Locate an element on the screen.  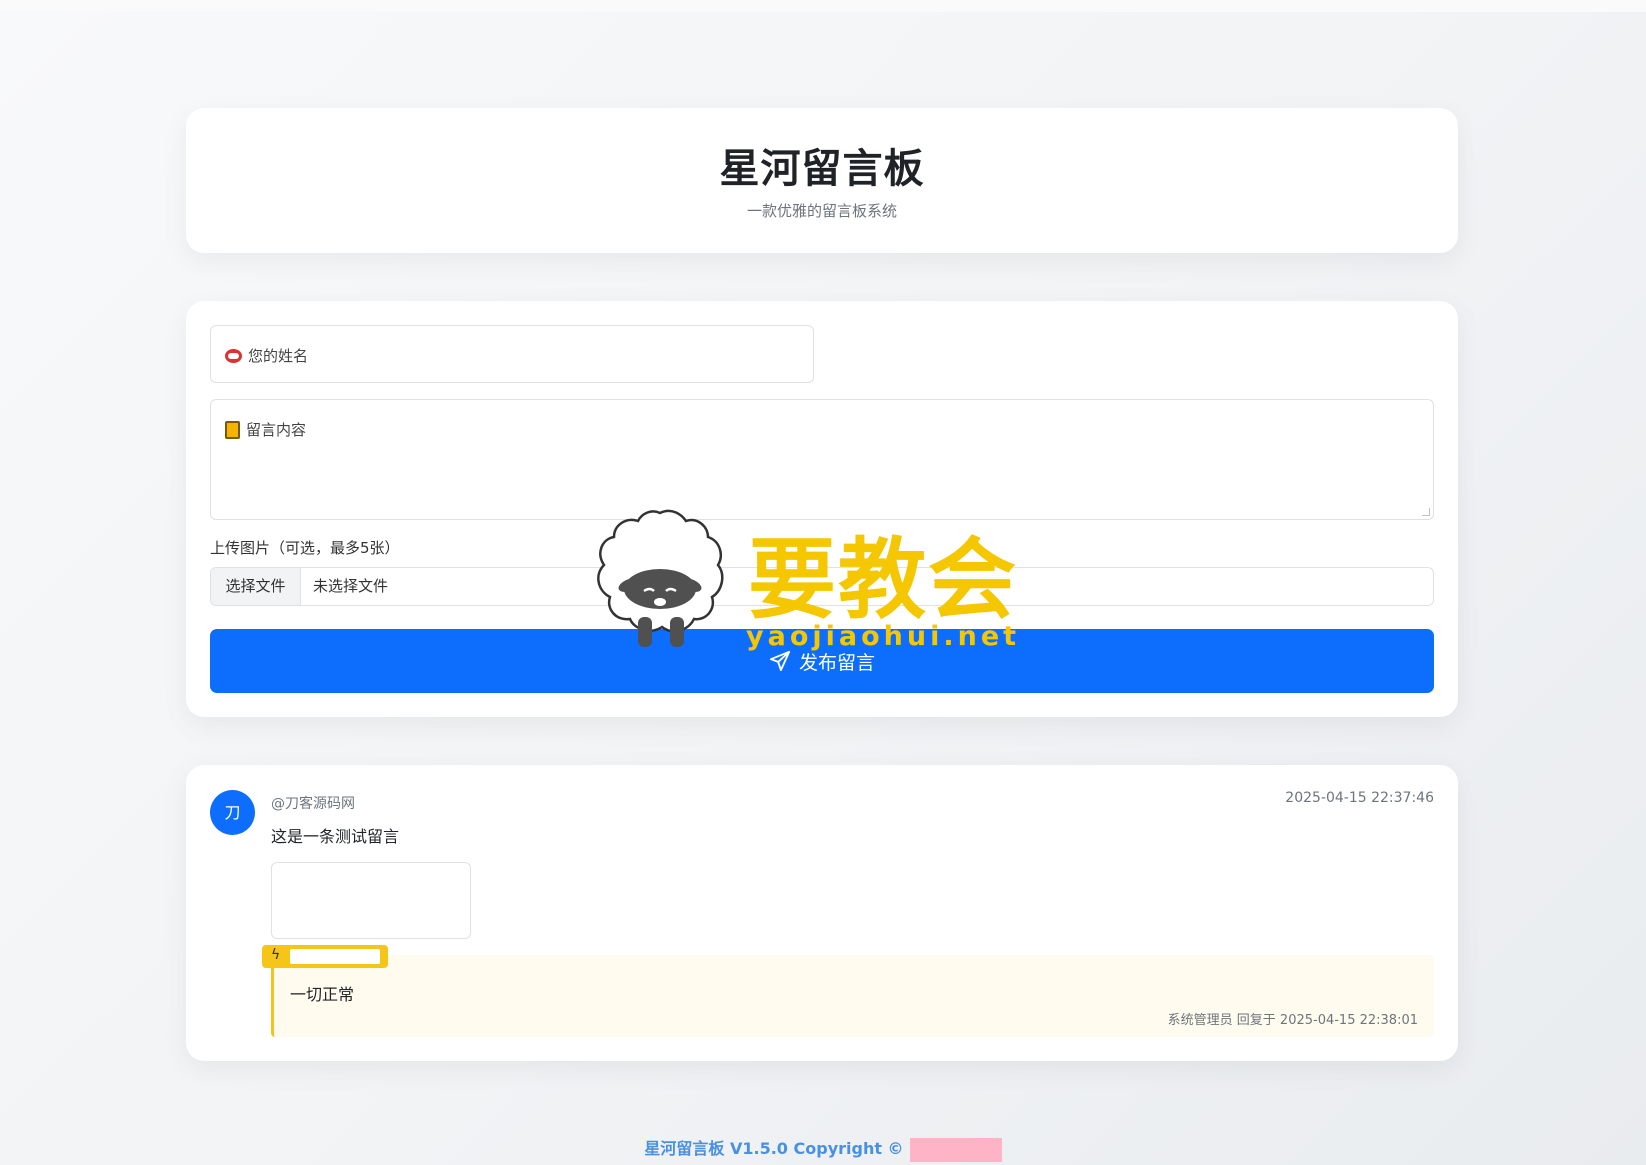
avatar: 刀 is located at coordinates (232, 812).